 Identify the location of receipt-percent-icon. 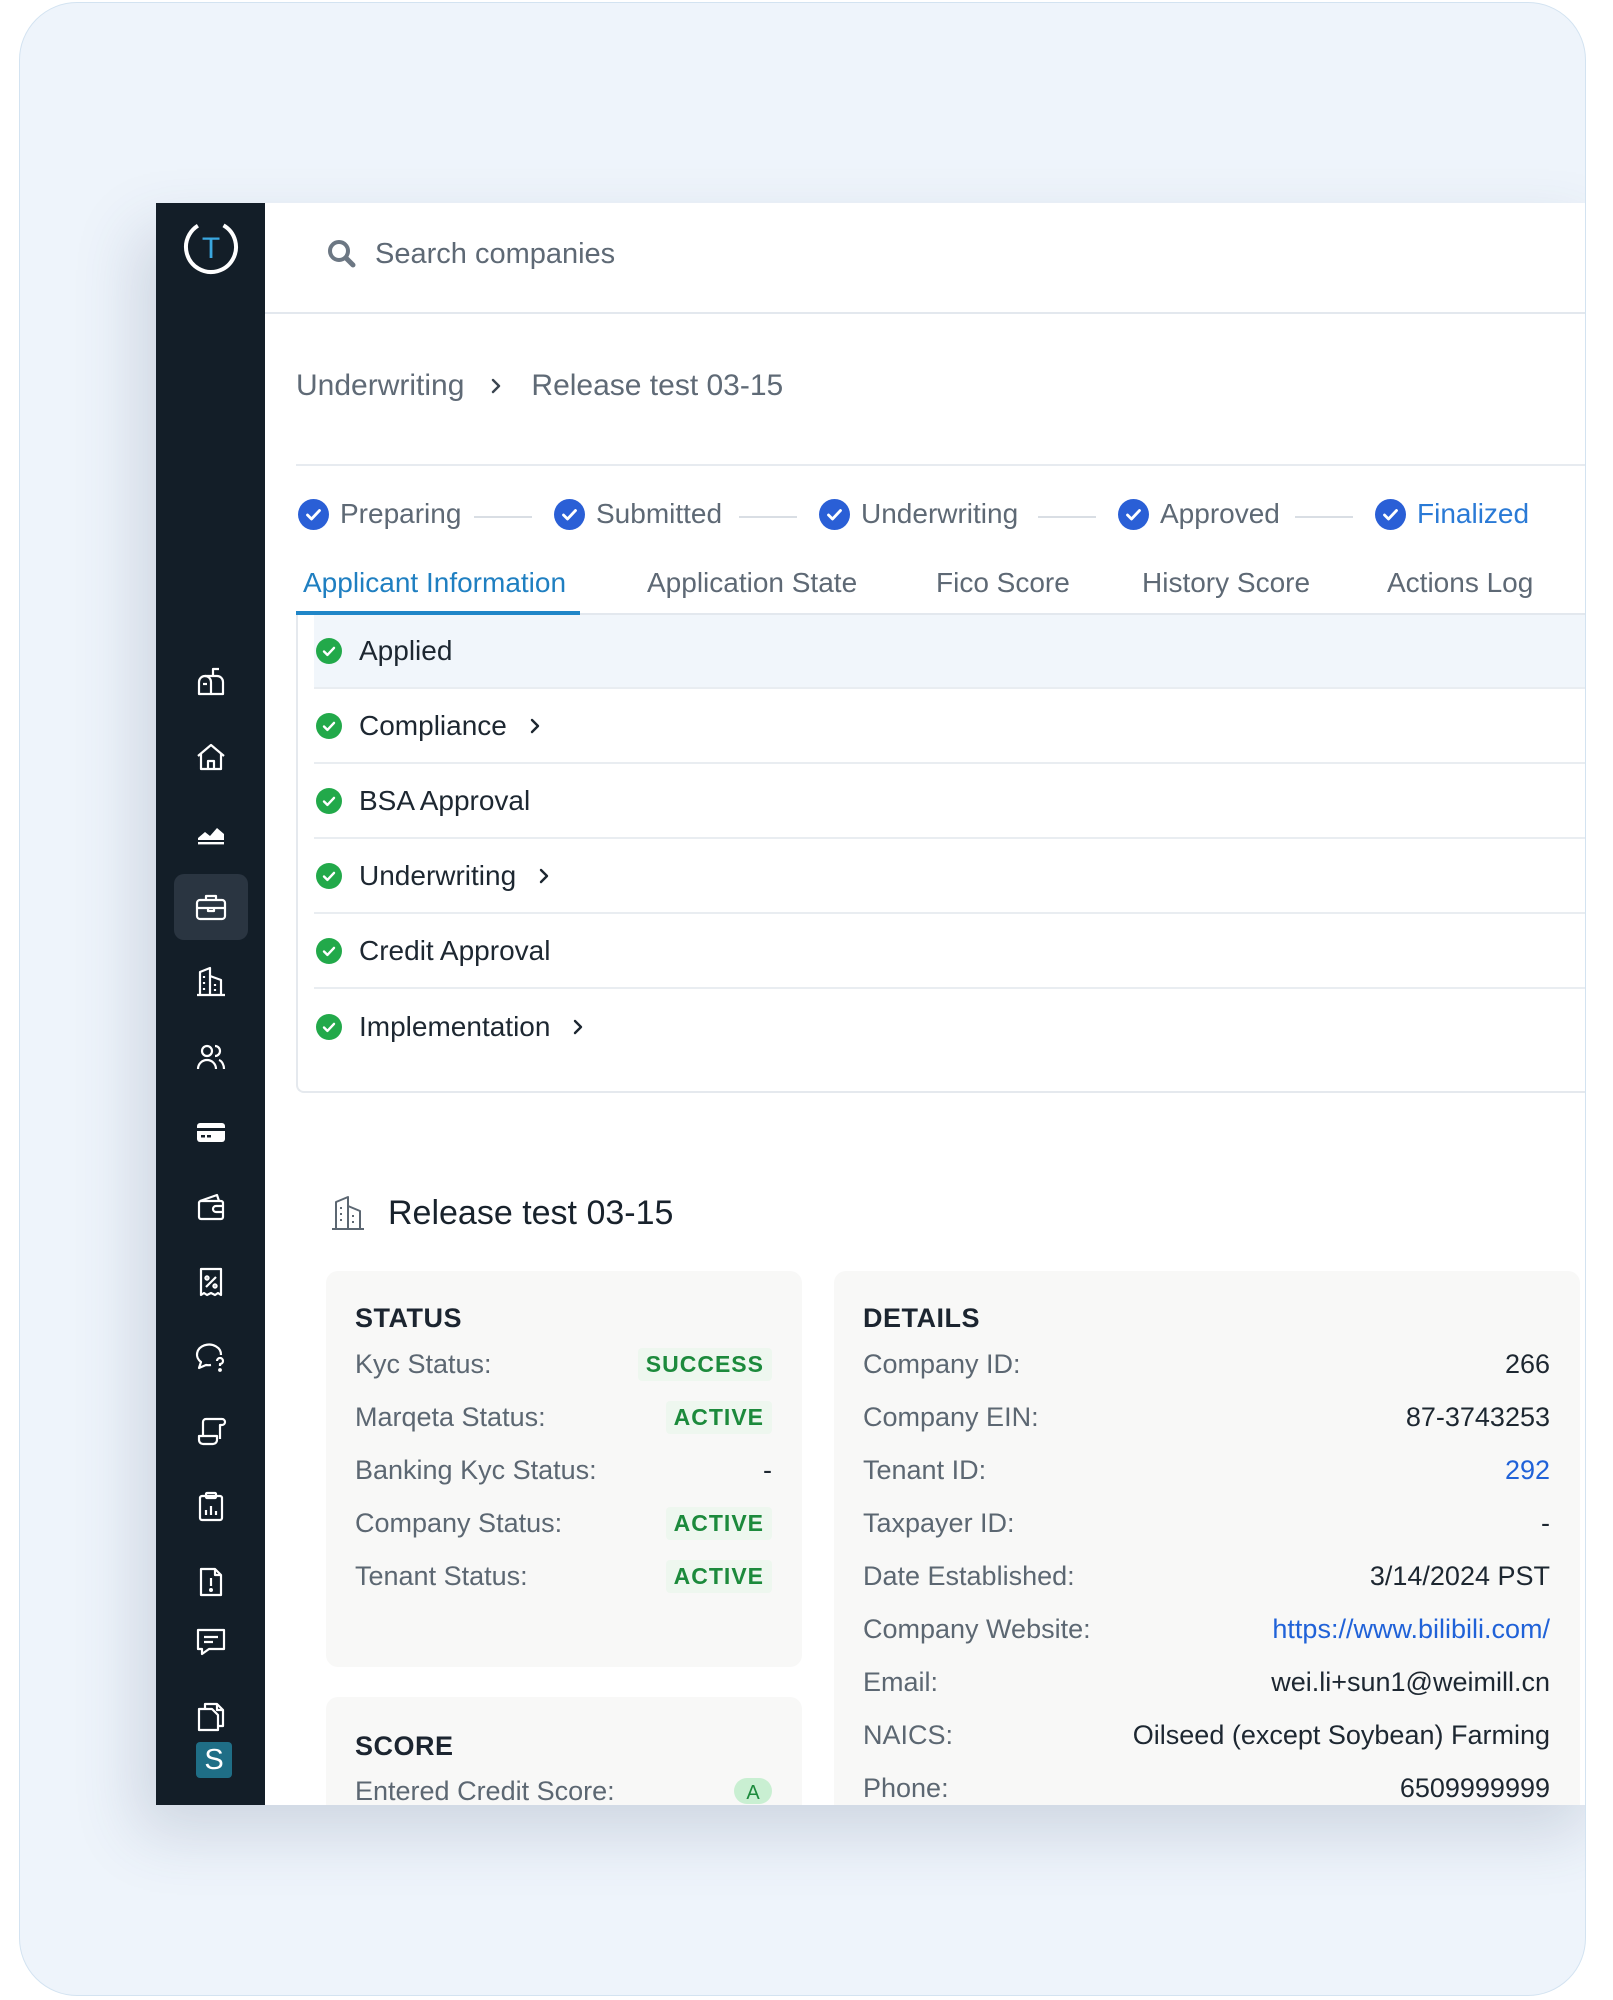
(211, 1282).